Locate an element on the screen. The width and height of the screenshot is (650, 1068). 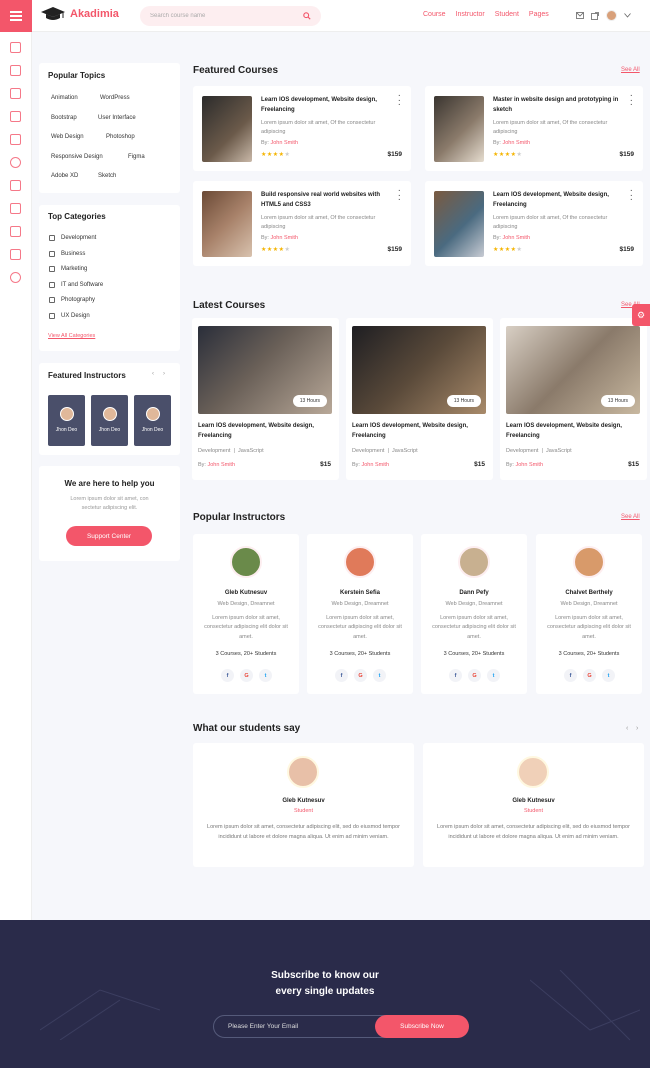
category-item: Photography is located at coordinates (72, 300).